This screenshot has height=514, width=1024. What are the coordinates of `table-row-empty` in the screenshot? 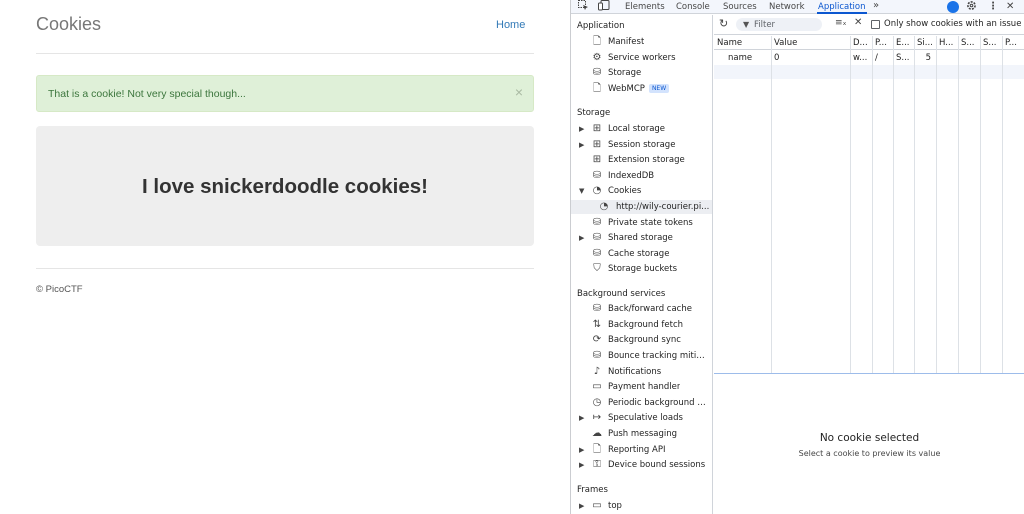 It's located at (869, 72).